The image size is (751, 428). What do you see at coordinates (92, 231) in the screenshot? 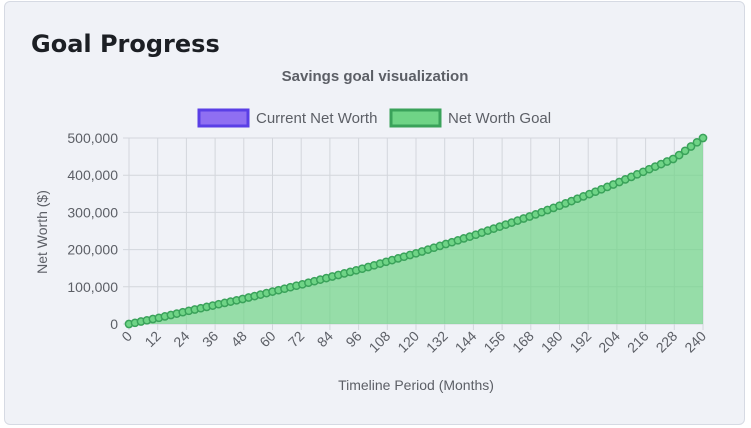
I see `y-axis-ticks: 0 100,000 200,000 300,000 400,000 500,000` at bounding box center [92, 231].